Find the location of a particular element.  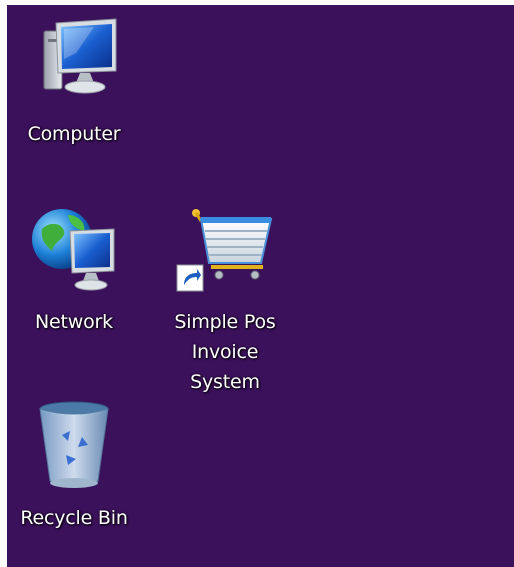

desktop-icon-label: Recycle Bin is located at coordinates (74, 518).